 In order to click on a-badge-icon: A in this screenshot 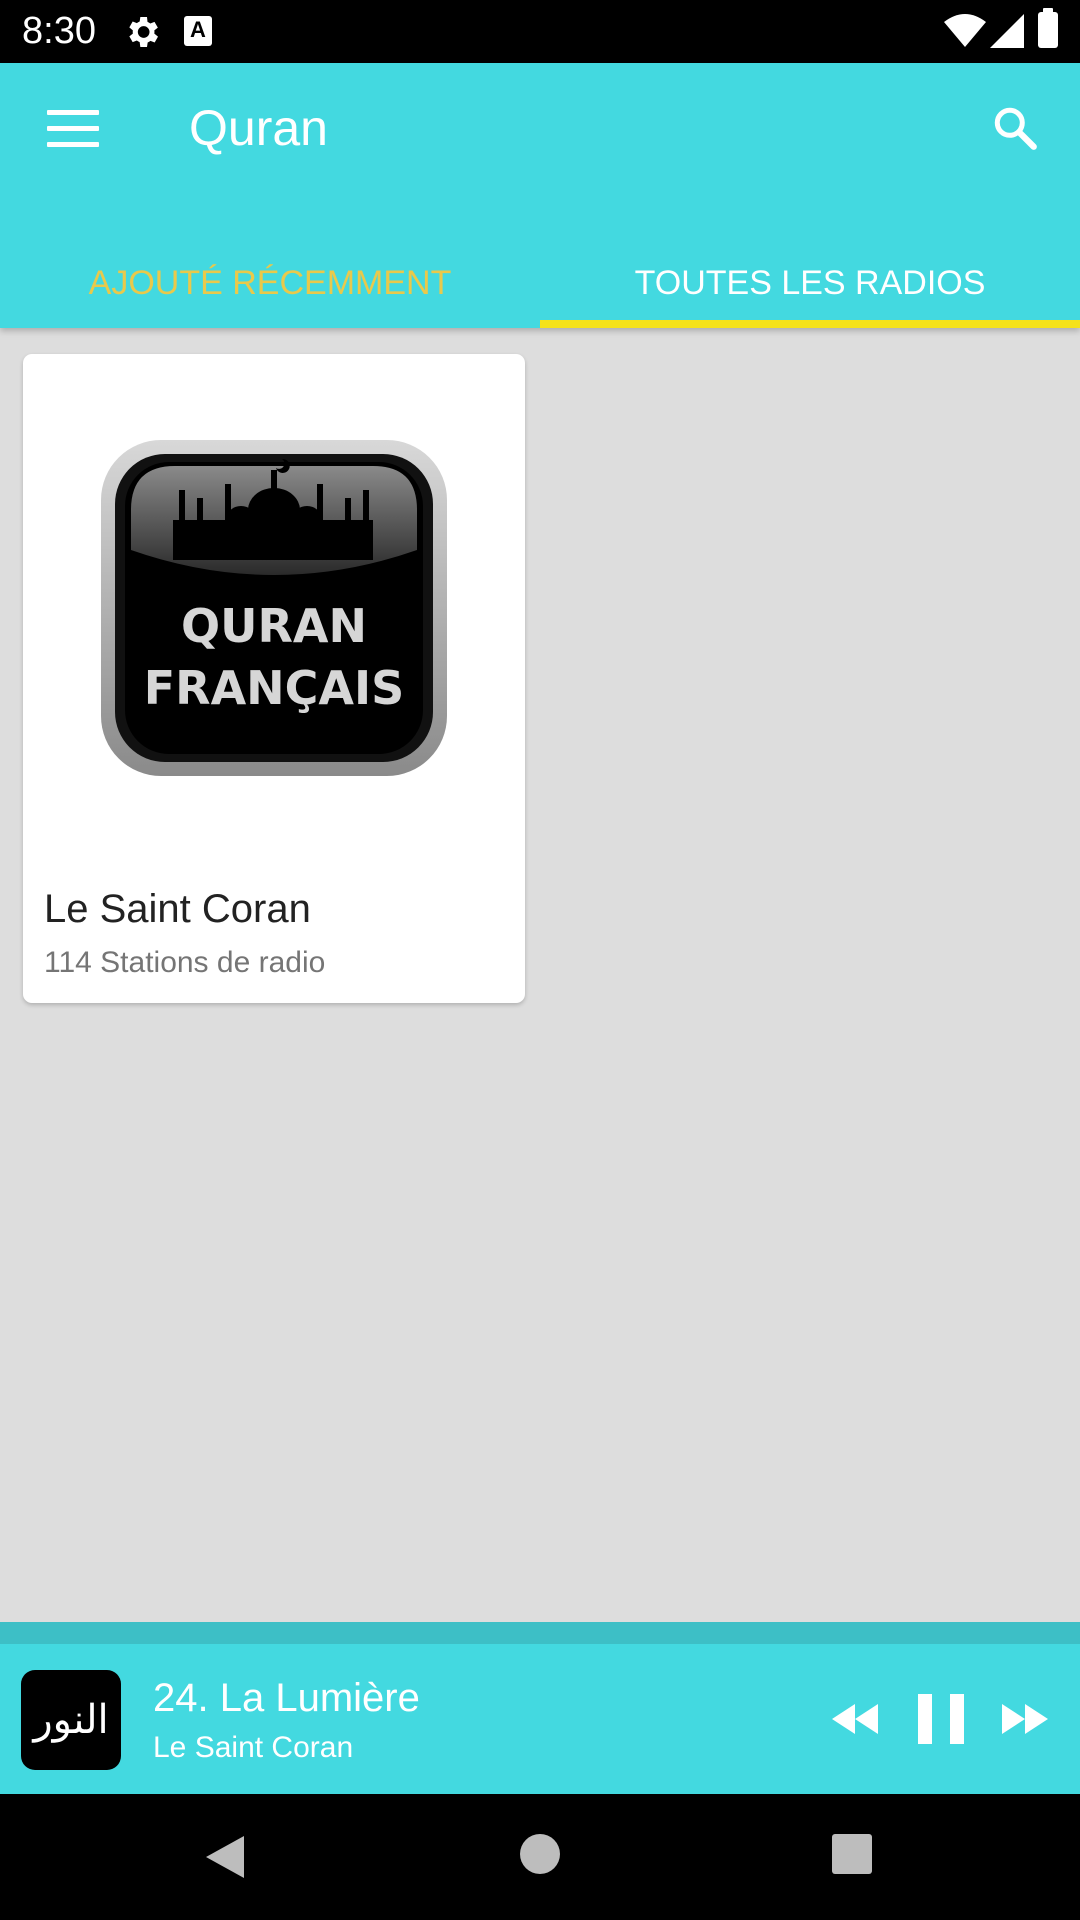, I will do `click(198, 31)`.